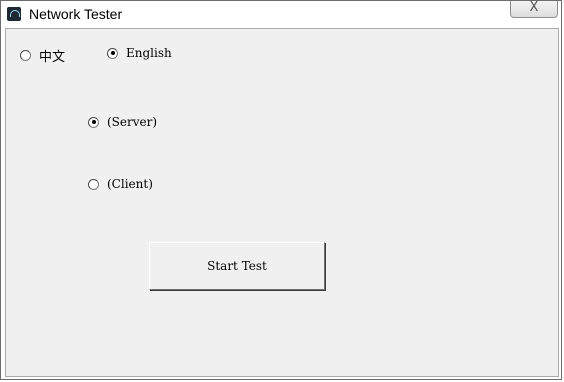 The image size is (564, 382). What do you see at coordinates (149, 53) in the screenshot?
I see `language-option-label: English` at bounding box center [149, 53].